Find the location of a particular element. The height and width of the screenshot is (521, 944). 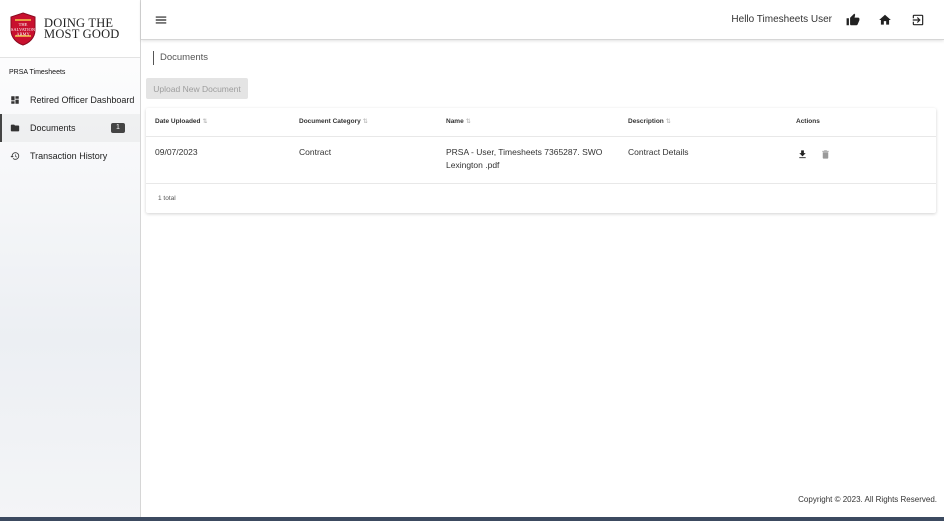

cell-description: Contract Details is located at coordinates (658, 152).